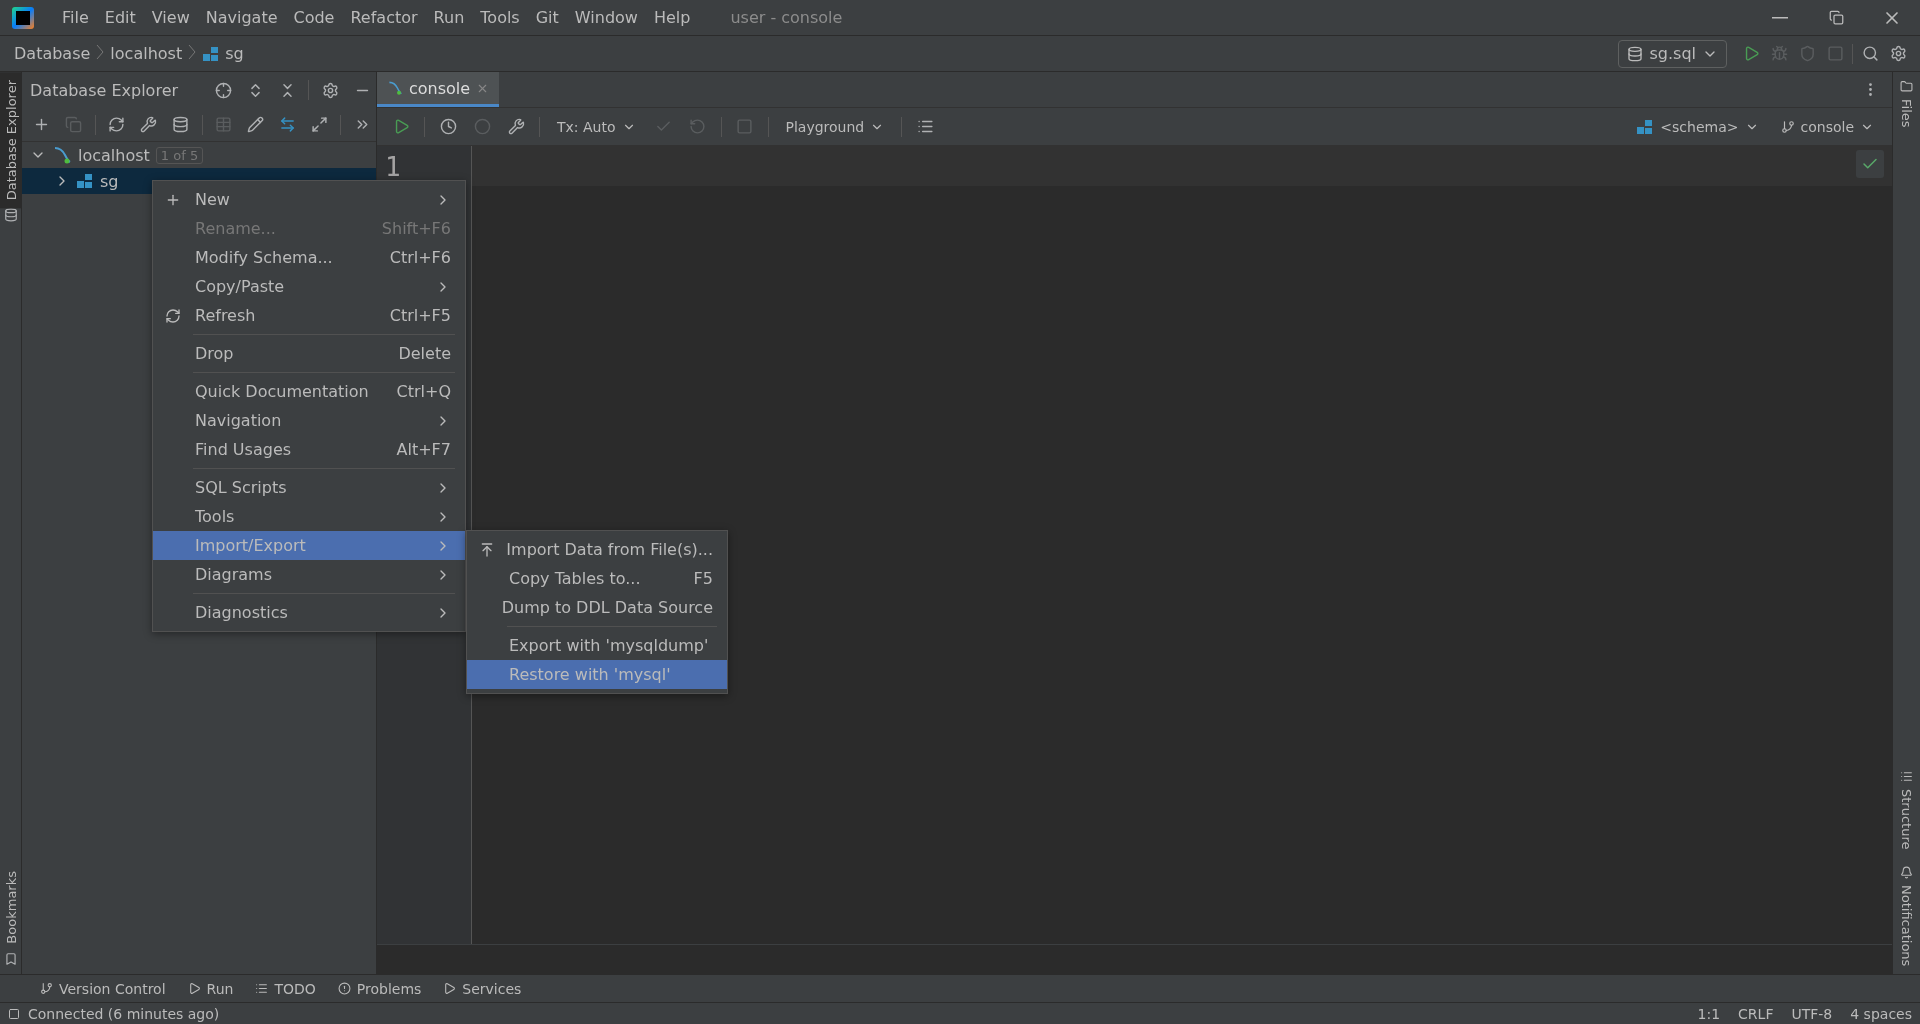 The height and width of the screenshot is (1024, 1920). What do you see at coordinates (309, 257) in the screenshot?
I see `menu-item: Modify Schema... Ctrl+F6` at bounding box center [309, 257].